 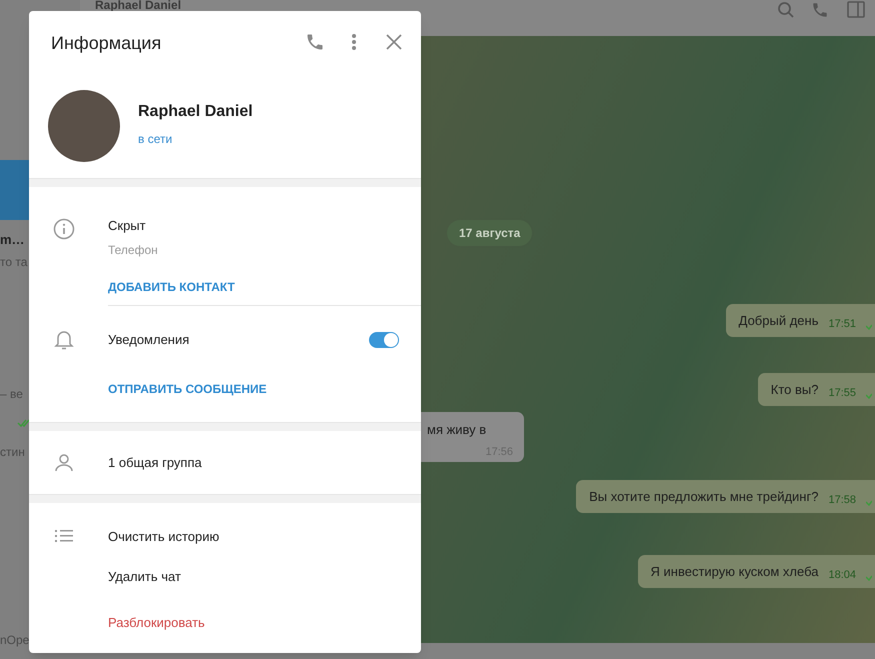 What do you see at coordinates (489, 233) in the screenshot?
I see `date-badge: 17 августа` at bounding box center [489, 233].